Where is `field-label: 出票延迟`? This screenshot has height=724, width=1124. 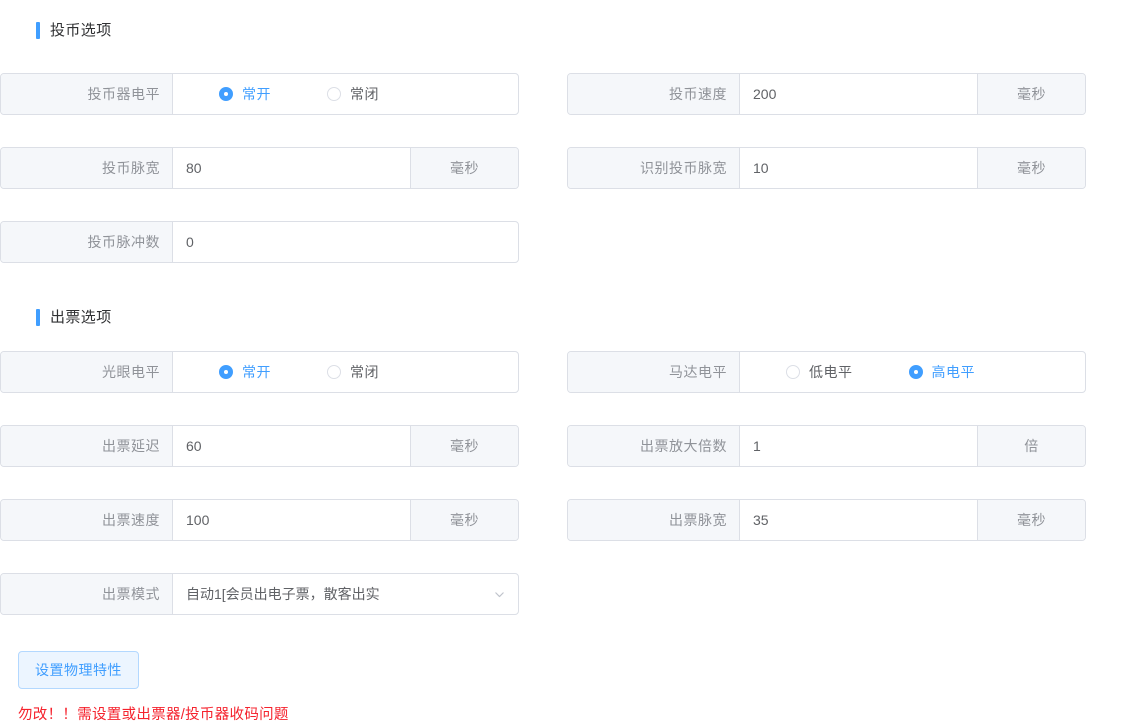 field-label: 出票延迟 is located at coordinates (87, 446).